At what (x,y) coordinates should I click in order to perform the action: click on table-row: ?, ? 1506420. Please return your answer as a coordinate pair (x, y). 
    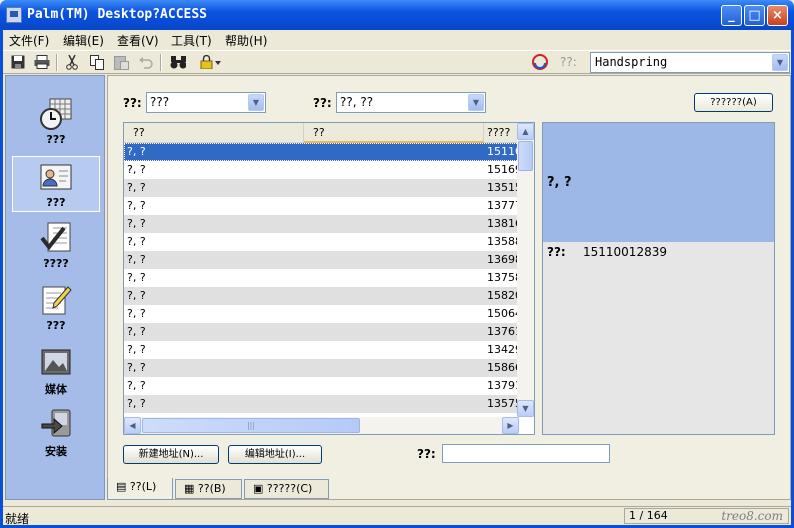
    Looking at the image, I should click on (329, 314).